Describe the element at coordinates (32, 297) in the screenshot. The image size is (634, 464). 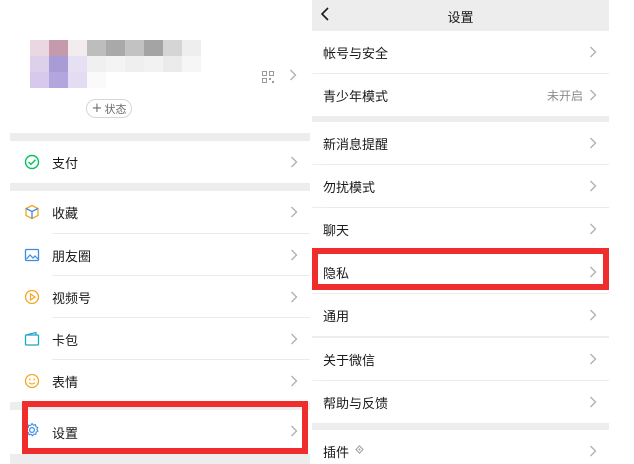
I see `channels-play-icon` at that location.